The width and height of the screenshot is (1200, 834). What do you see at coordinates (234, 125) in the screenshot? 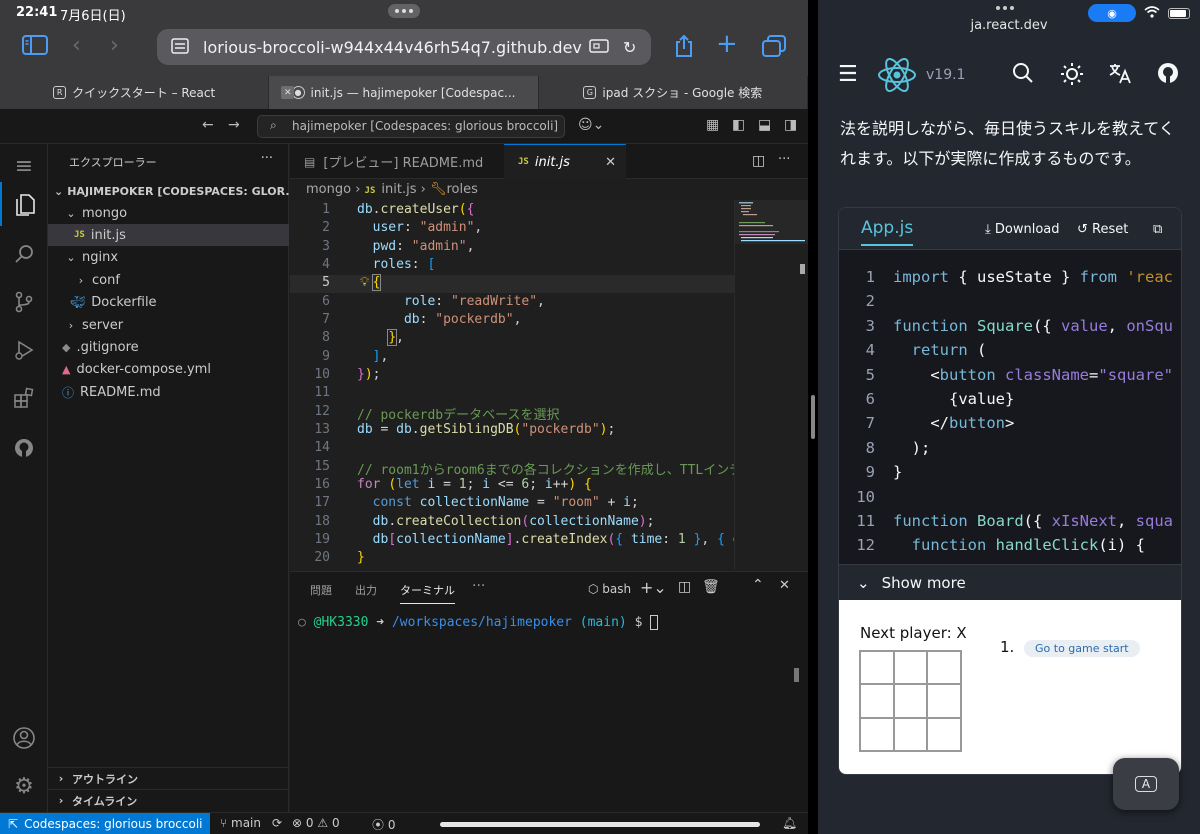
I see `go-forward-icon: →` at bounding box center [234, 125].